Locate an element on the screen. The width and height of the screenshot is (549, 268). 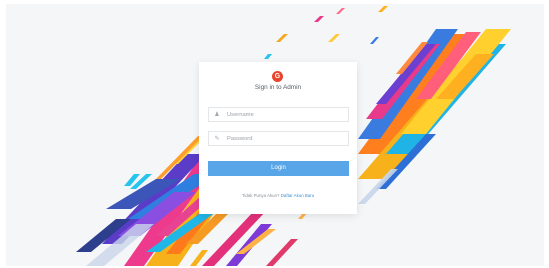
password-field: ✎ is located at coordinates (278, 138).